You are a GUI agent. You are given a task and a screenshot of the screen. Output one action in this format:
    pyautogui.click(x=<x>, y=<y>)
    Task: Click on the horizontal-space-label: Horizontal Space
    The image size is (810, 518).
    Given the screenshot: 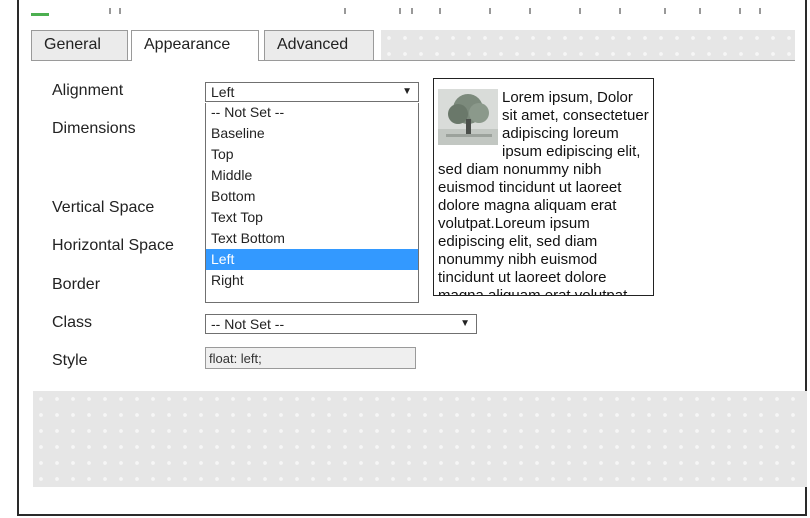 What is the action you would take?
    pyautogui.click(x=113, y=245)
    